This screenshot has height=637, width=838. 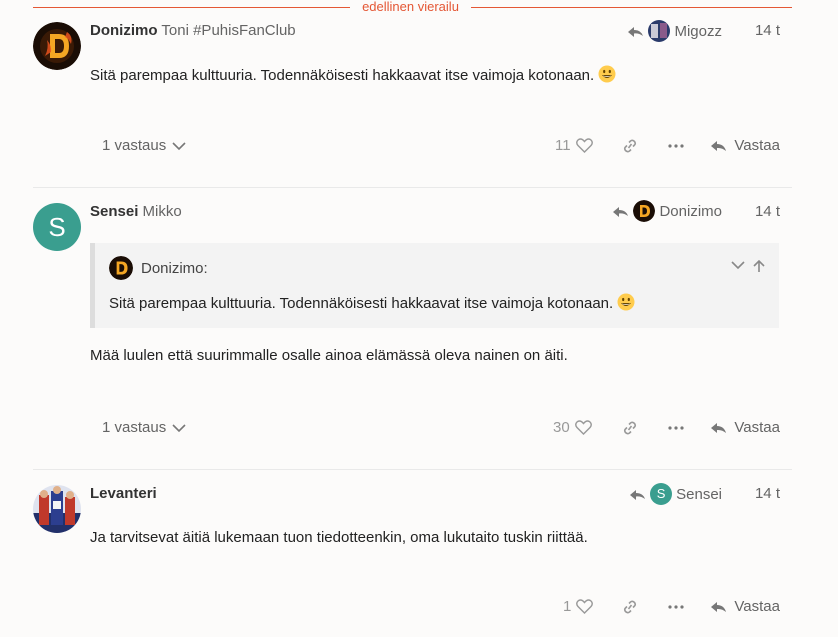 I want to click on like-count: 11, so click(x=563, y=145).